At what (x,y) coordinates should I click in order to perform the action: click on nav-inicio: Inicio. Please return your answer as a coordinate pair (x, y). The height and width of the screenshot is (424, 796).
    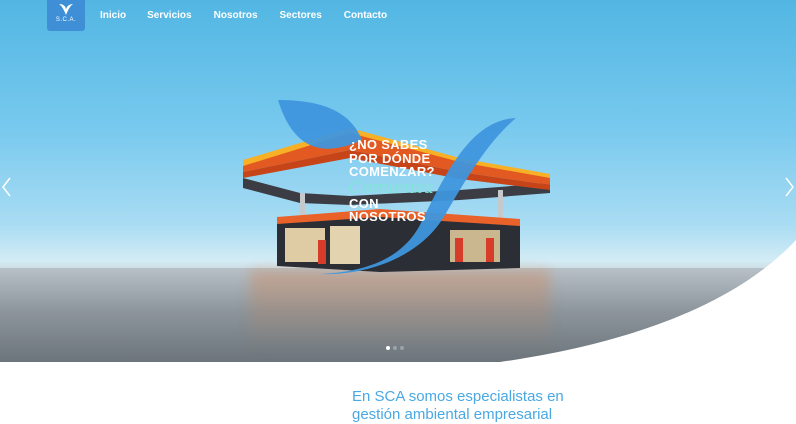
    Looking at the image, I should click on (113, 15).